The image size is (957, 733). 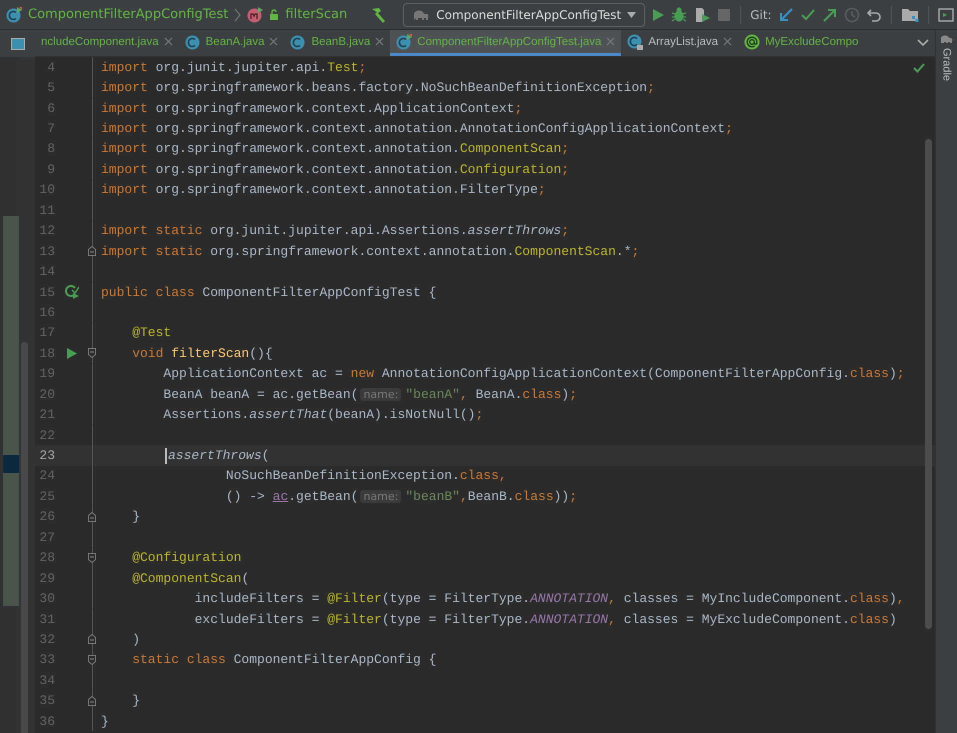 What do you see at coordinates (335, 230) in the screenshot?
I see `code-line: import static org.junit.jupiter.api.Assertions.assertThrows;` at bounding box center [335, 230].